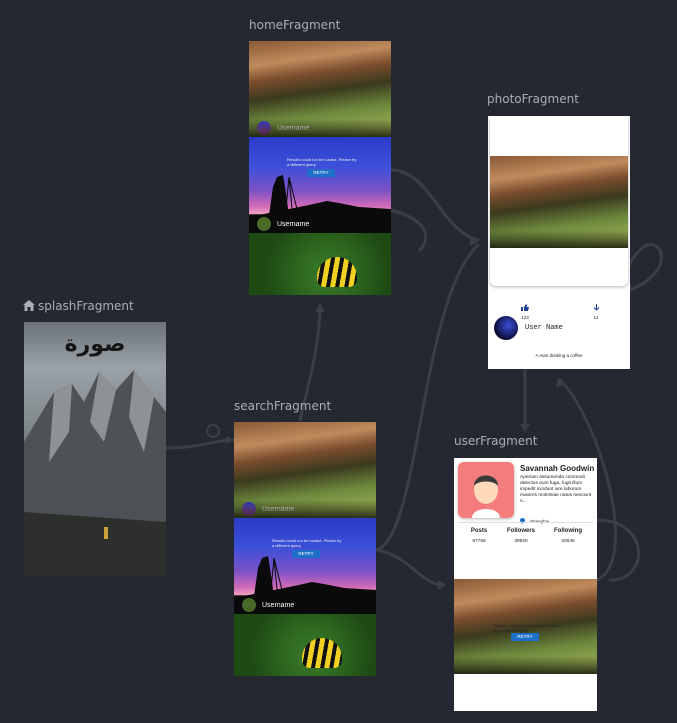 This screenshot has width=677, height=723. Describe the element at coordinates (410, 567) in the screenshot. I see `edge-search-to-user` at that location.